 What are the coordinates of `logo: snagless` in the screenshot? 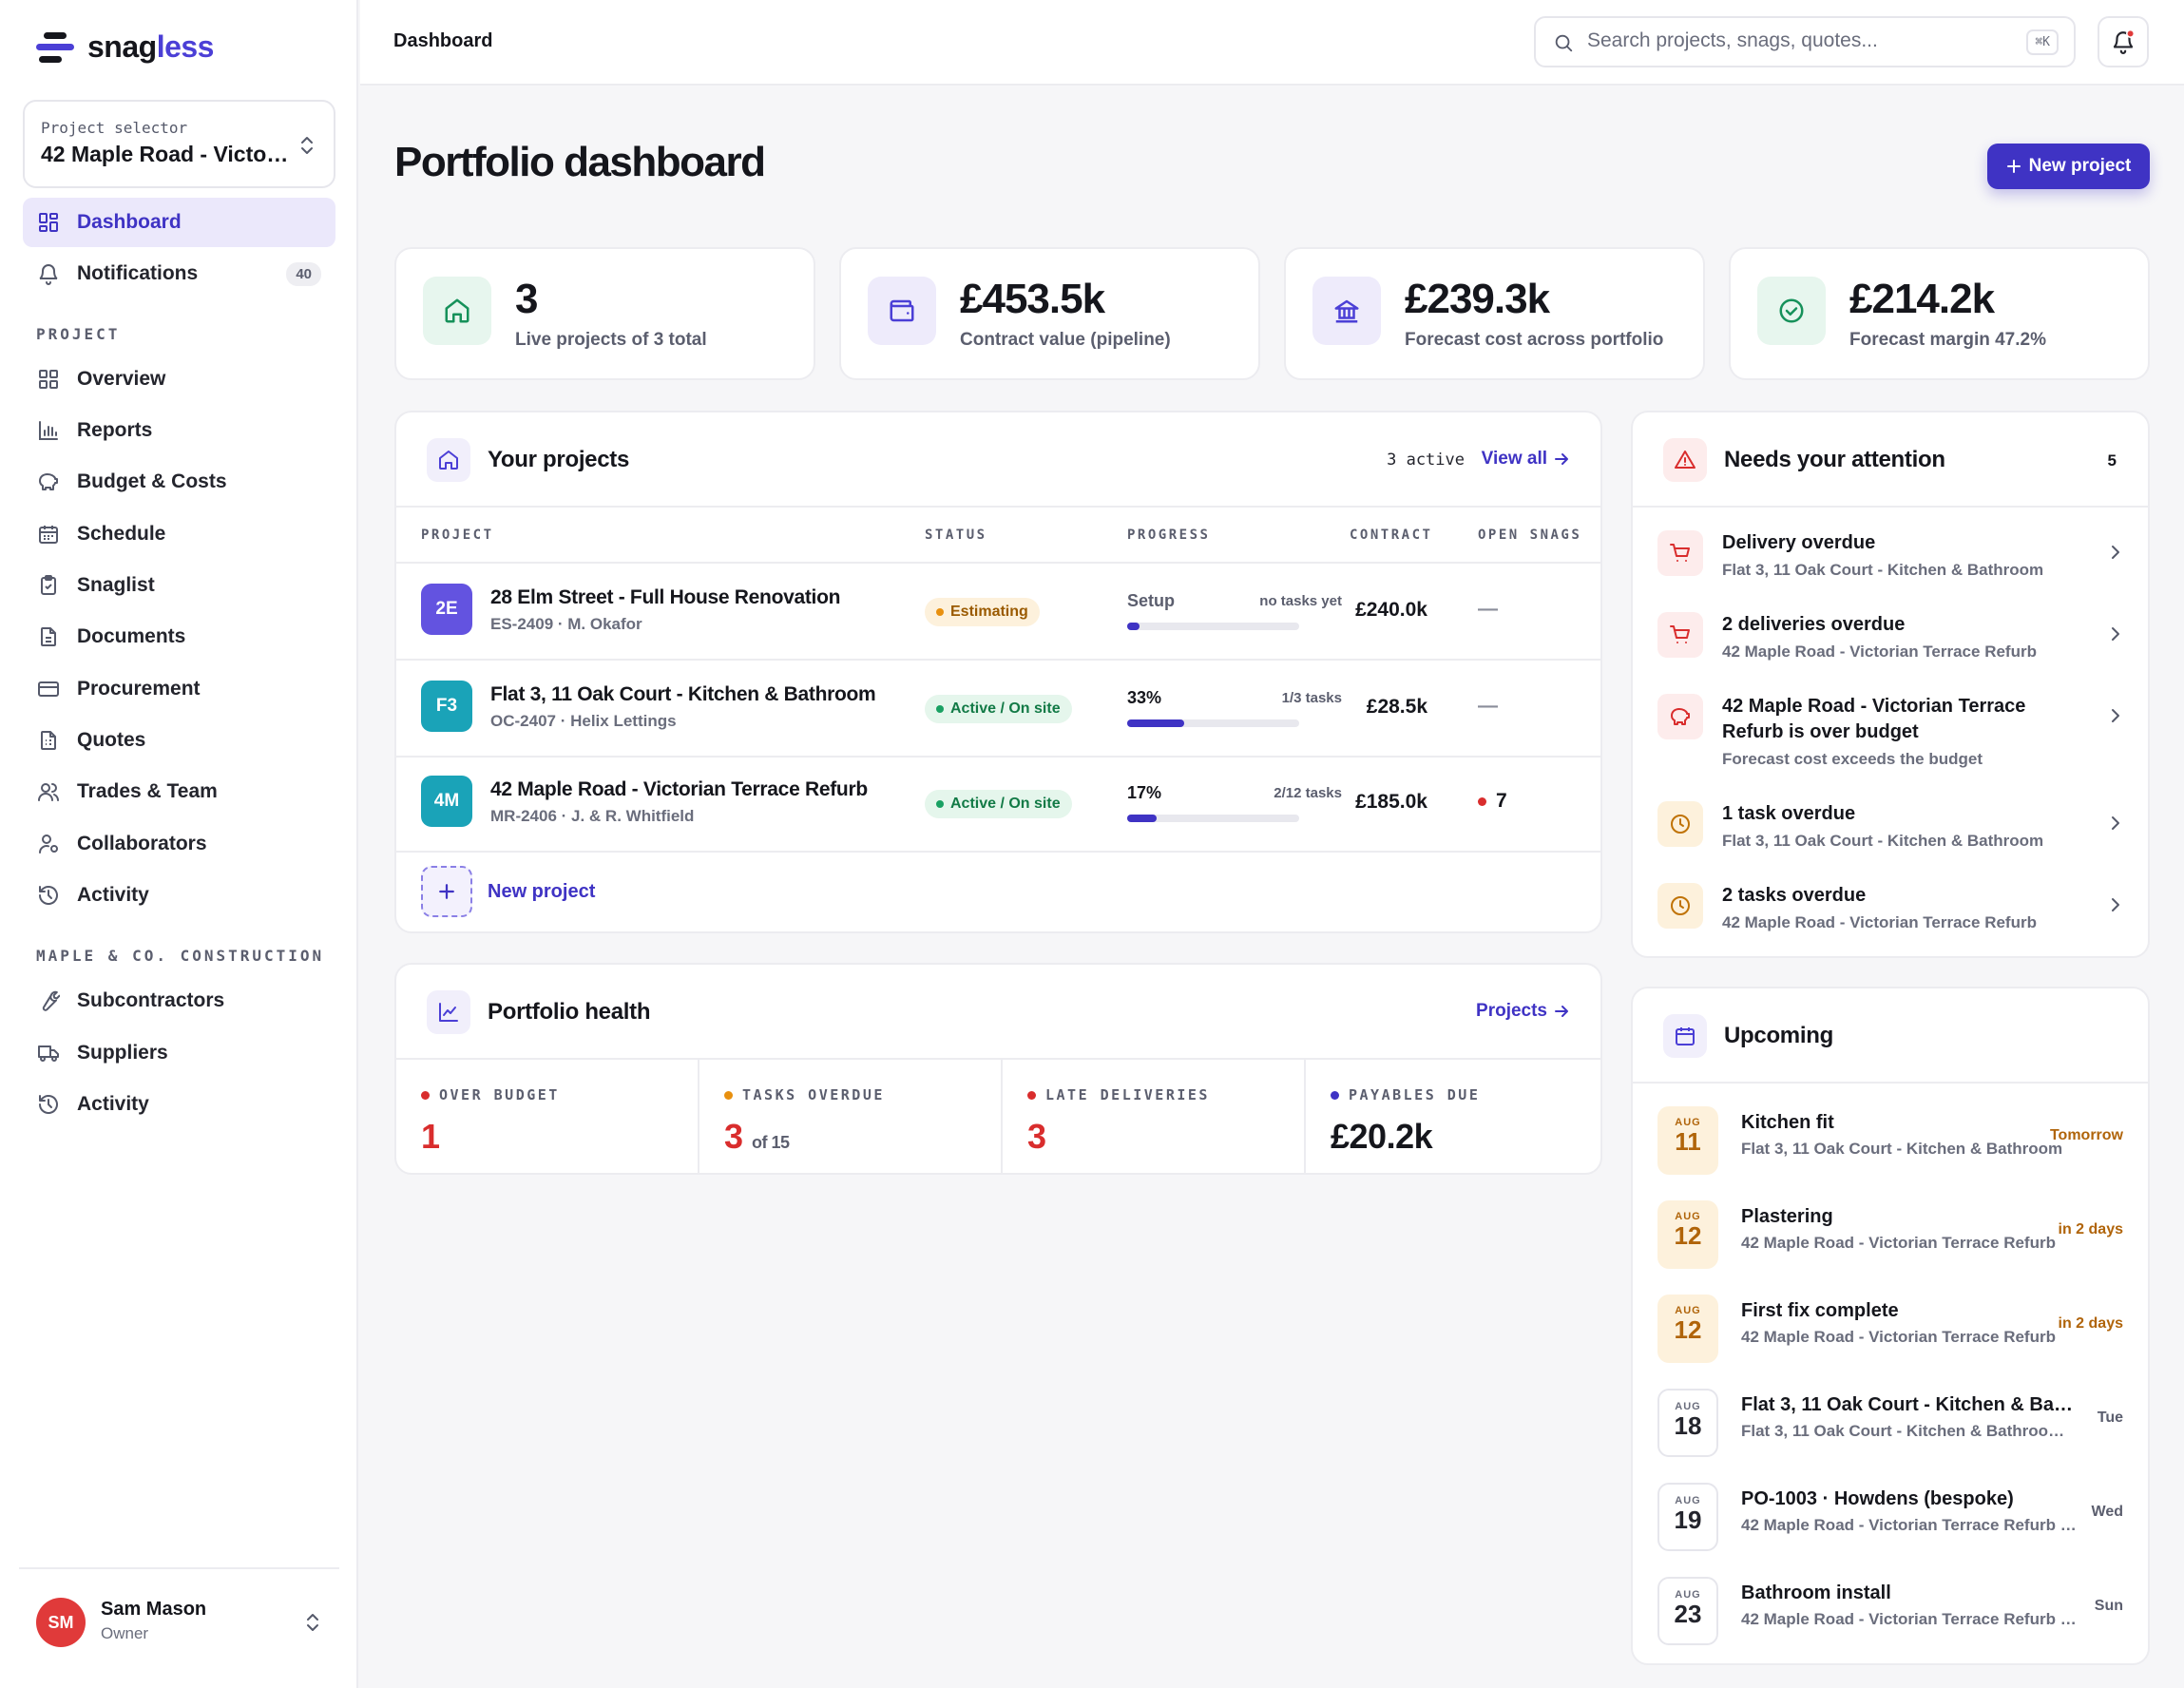 It's located at (125, 47).